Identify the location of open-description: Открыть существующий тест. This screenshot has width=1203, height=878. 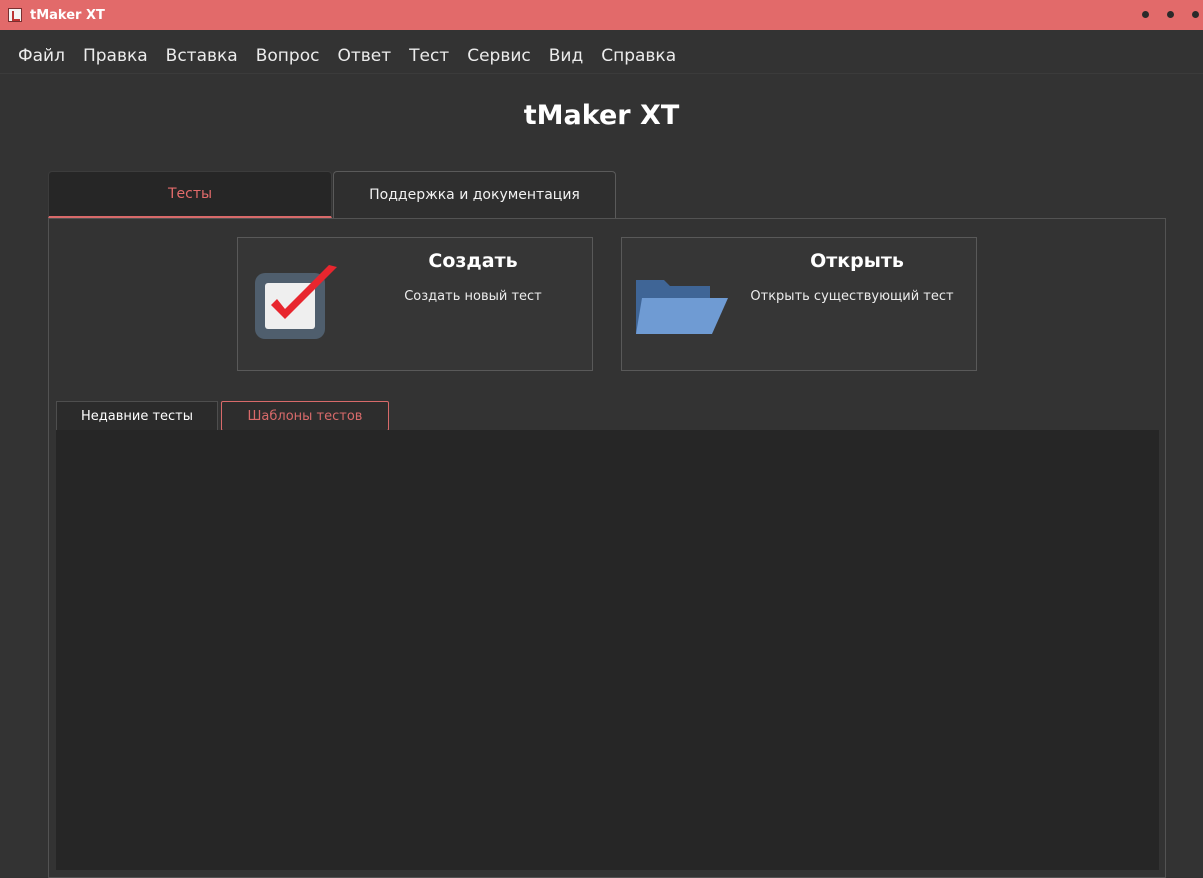
(852, 296).